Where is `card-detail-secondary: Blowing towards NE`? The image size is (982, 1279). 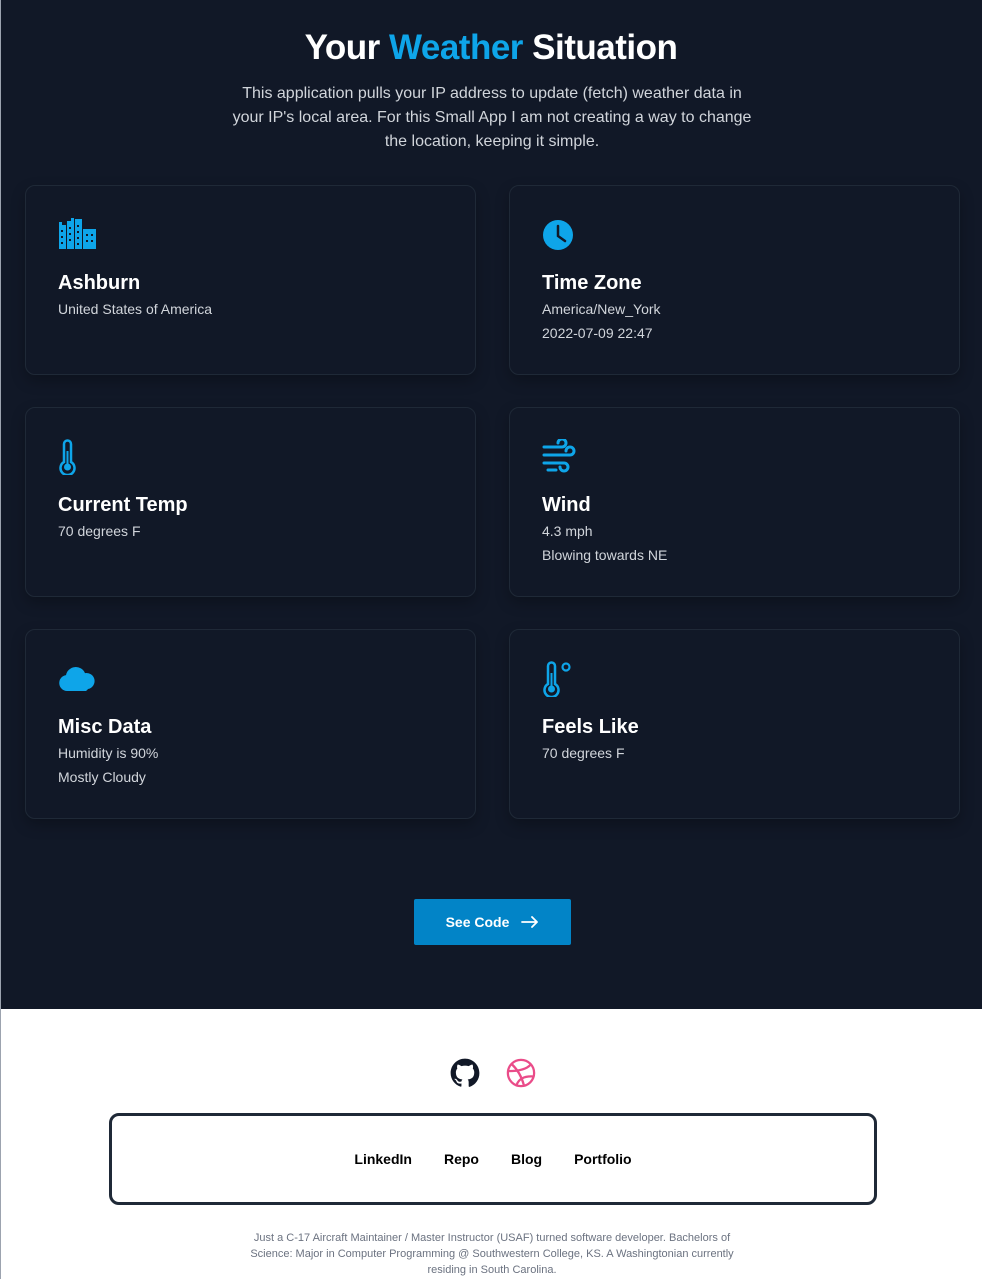 card-detail-secondary: Blowing towards NE is located at coordinates (605, 555).